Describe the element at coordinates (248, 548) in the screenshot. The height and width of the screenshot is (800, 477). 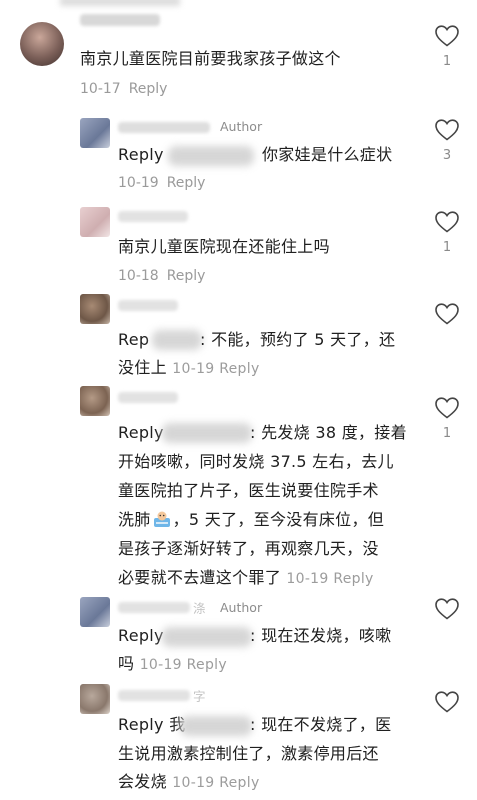
I see `comment-text-line5: 是孩子逐渐好转了，再观察几天，没` at that location.